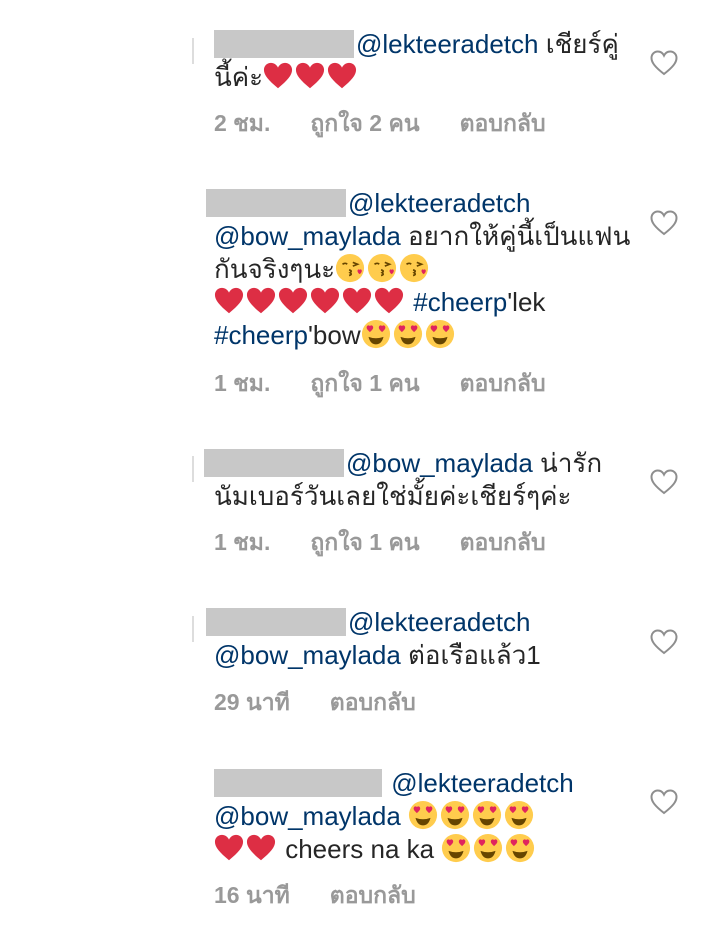 The width and height of the screenshot is (720, 936). What do you see at coordinates (356, 849) in the screenshot?
I see `comment-text: cheers na ka` at bounding box center [356, 849].